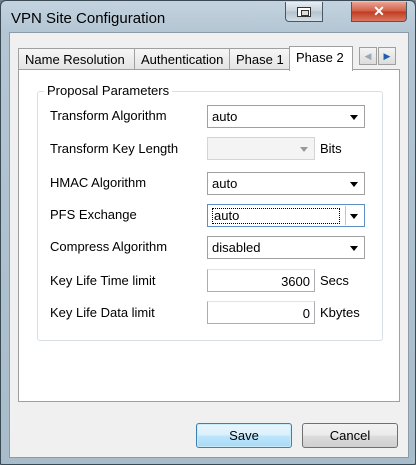  I want to click on tab-name-resolution: Name Resolution, so click(76, 59).